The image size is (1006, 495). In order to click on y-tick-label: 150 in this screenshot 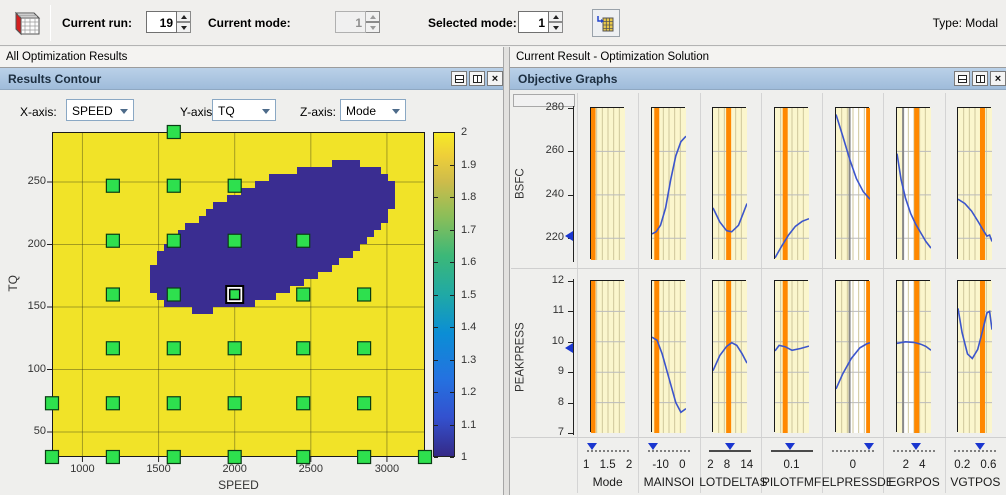, I will do `click(36, 306)`.